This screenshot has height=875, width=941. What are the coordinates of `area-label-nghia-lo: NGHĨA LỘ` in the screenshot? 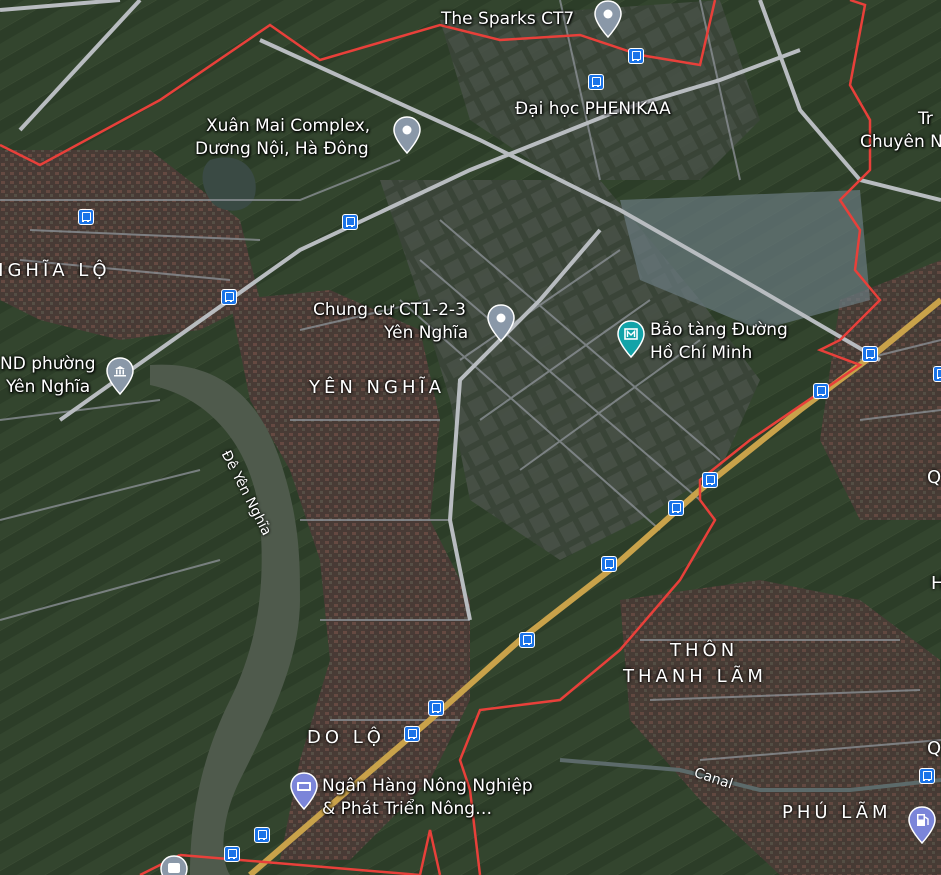 It's located at (55, 270).